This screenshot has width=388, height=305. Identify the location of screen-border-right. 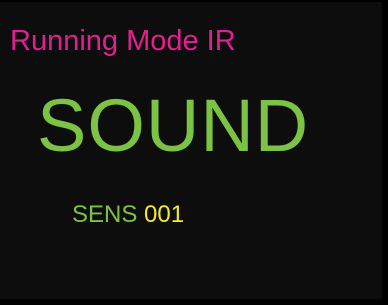
(385, 152).